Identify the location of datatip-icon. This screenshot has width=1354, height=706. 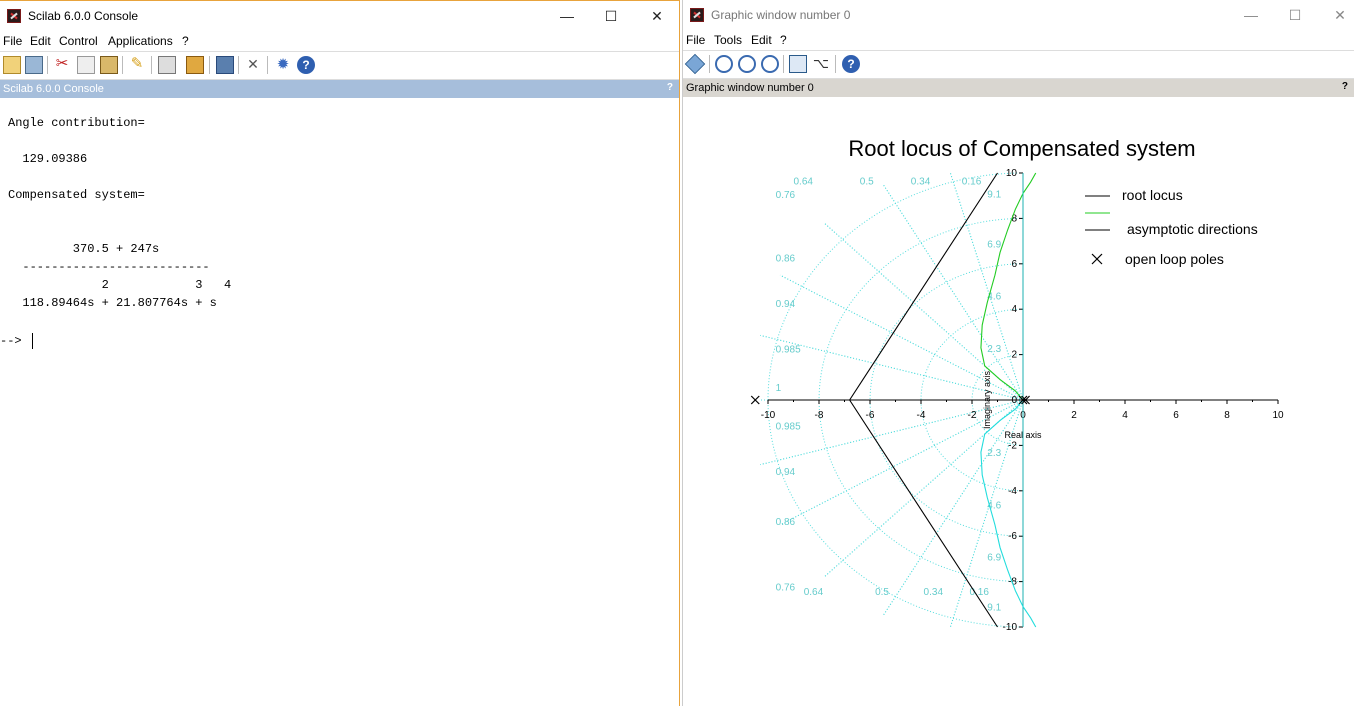
(798, 64).